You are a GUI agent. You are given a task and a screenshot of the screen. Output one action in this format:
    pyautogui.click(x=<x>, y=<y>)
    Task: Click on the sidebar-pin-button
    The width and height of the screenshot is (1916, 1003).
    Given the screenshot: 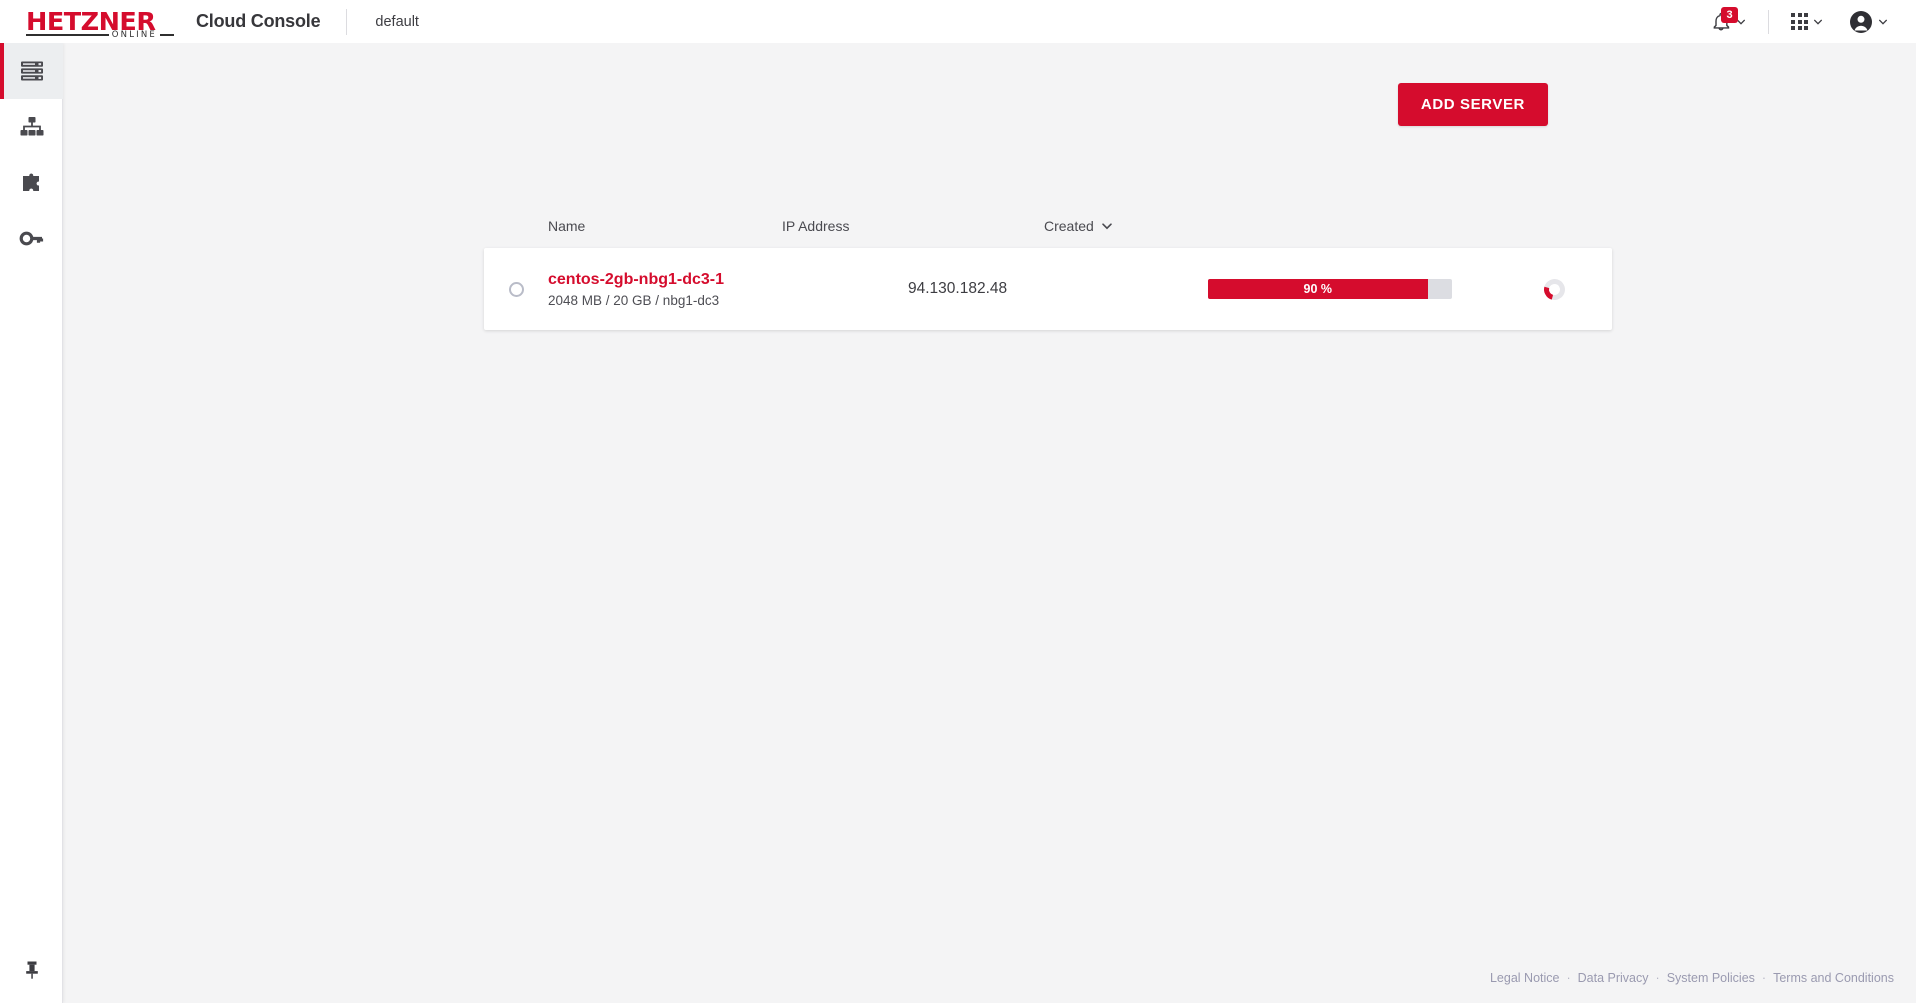 What is the action you would take?
    pyautogui.click(x=31, y=970)
    